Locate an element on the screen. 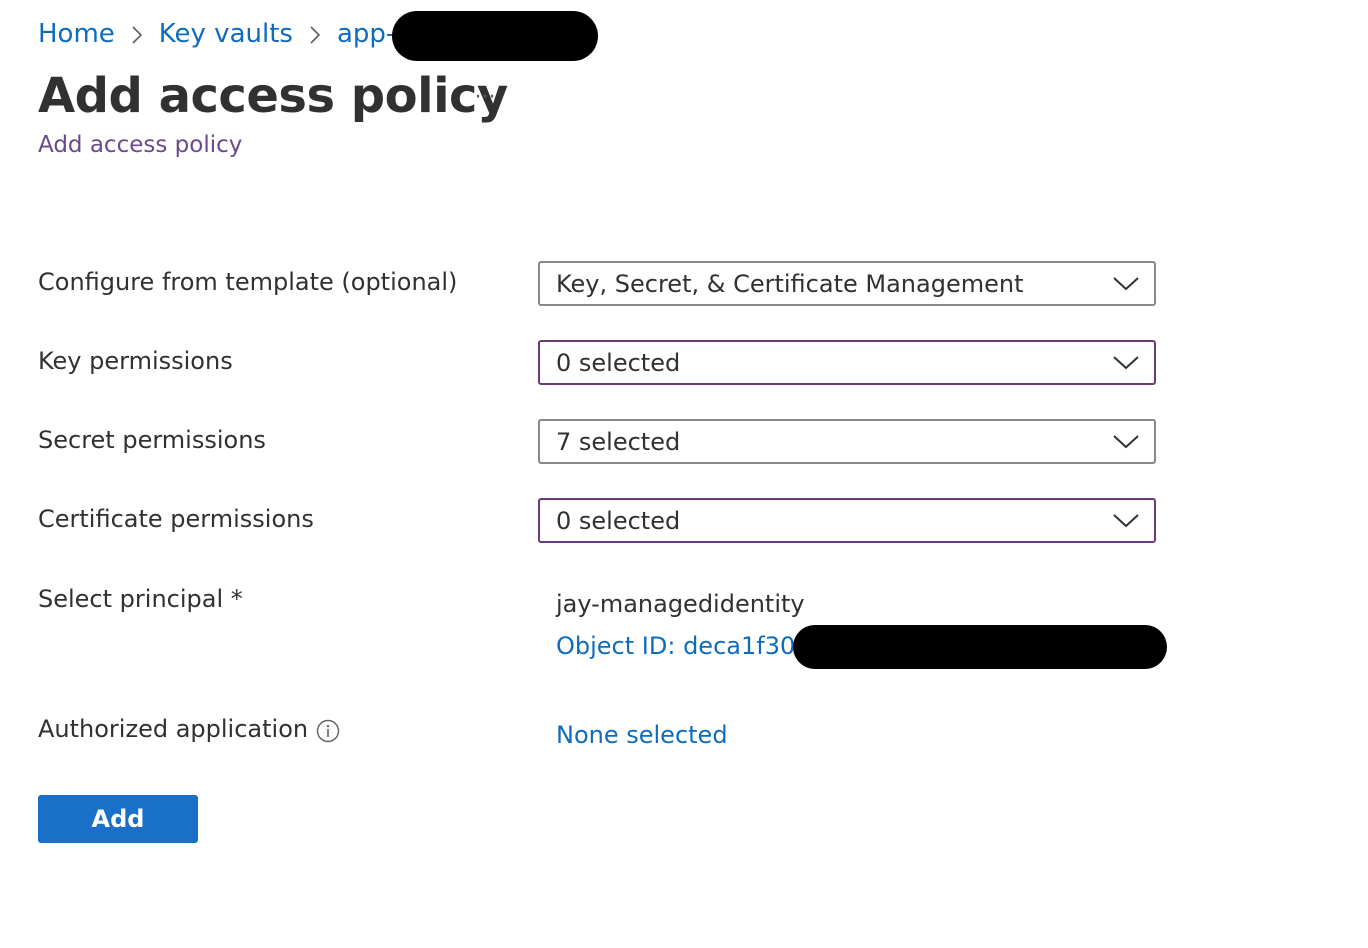 The width and height of the screenshot is (1368, 948). breadcrumb: Home Key vaults app-s is located at coordinates (223, 34).